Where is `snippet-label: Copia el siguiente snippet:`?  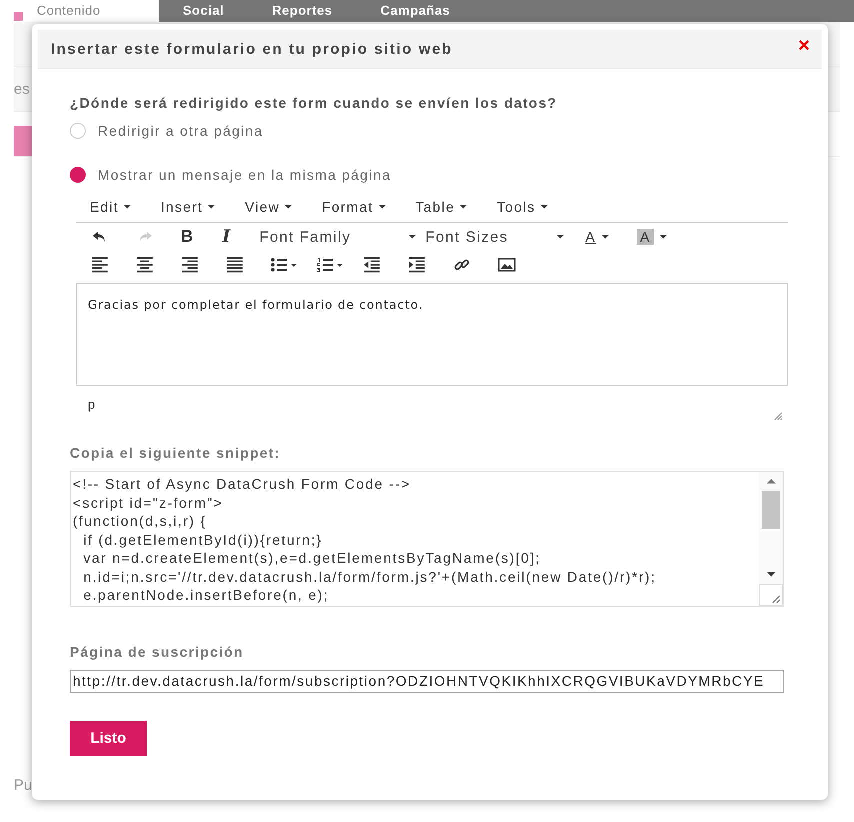
snippet-label: Copia el siguiente snippet: is located at coordinates (176, 453).